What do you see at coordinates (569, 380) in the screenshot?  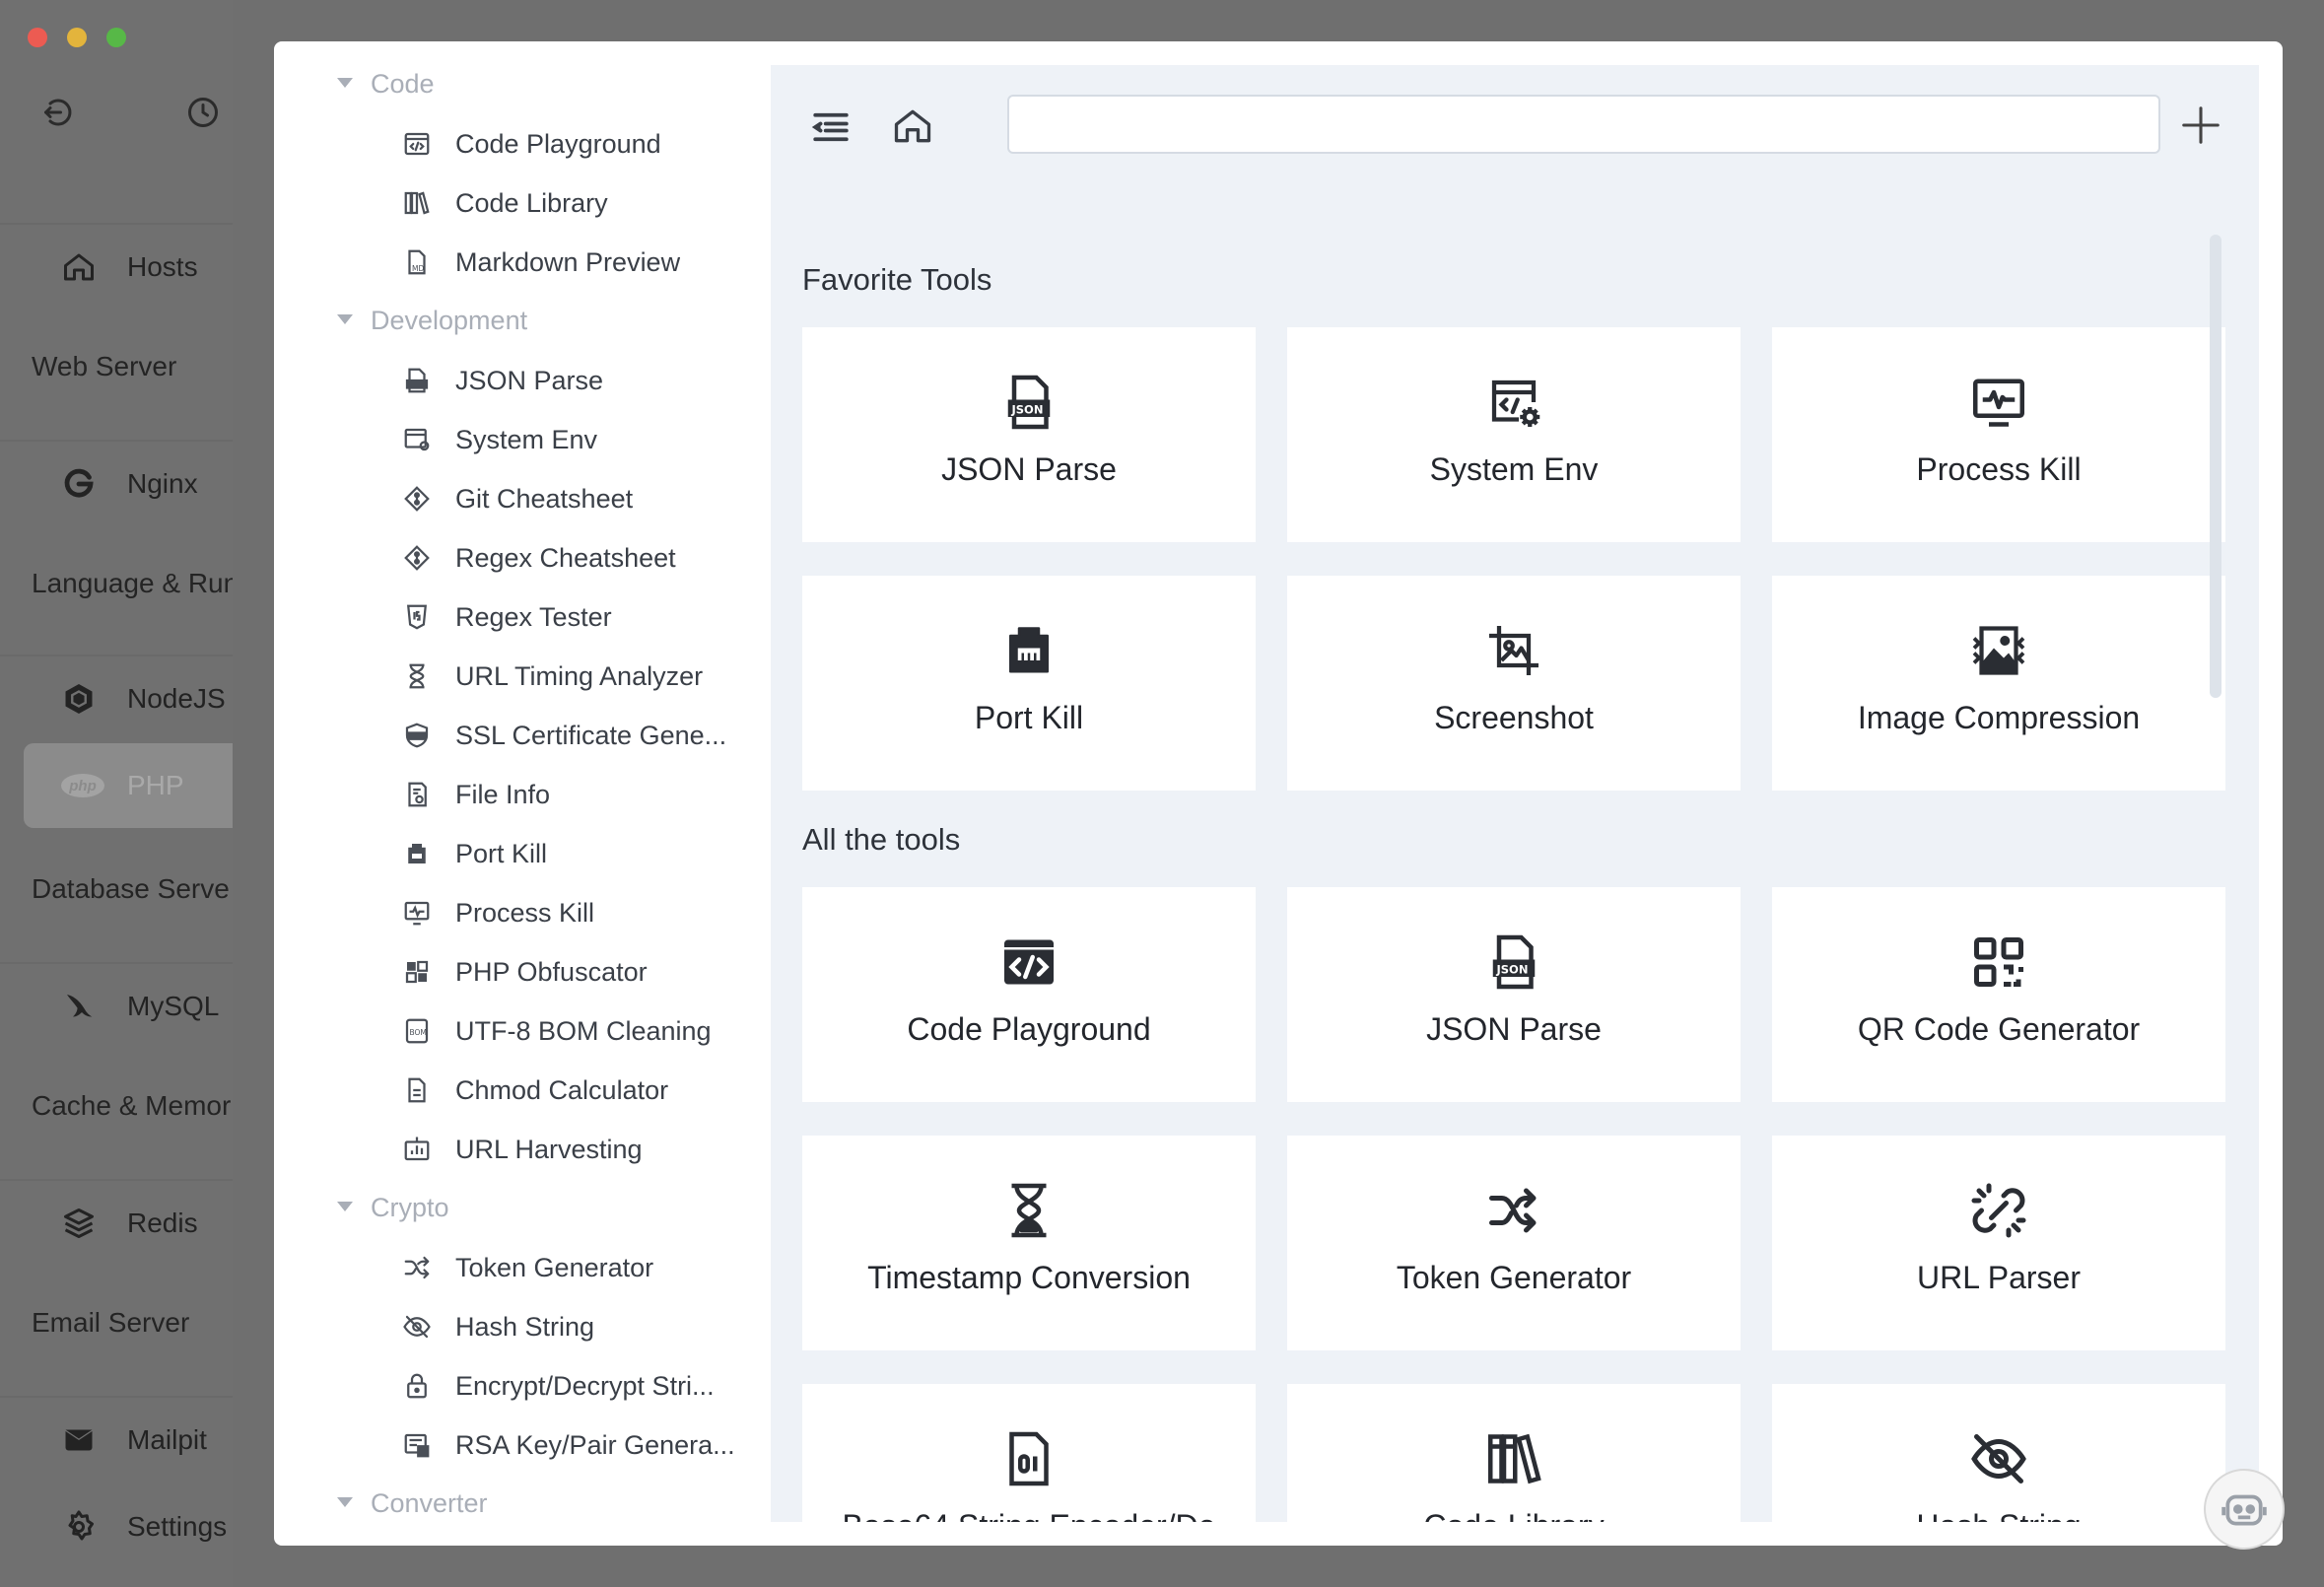 I see `tree-item-json-parse: JSON Parse` at bounding box center [569, 380].